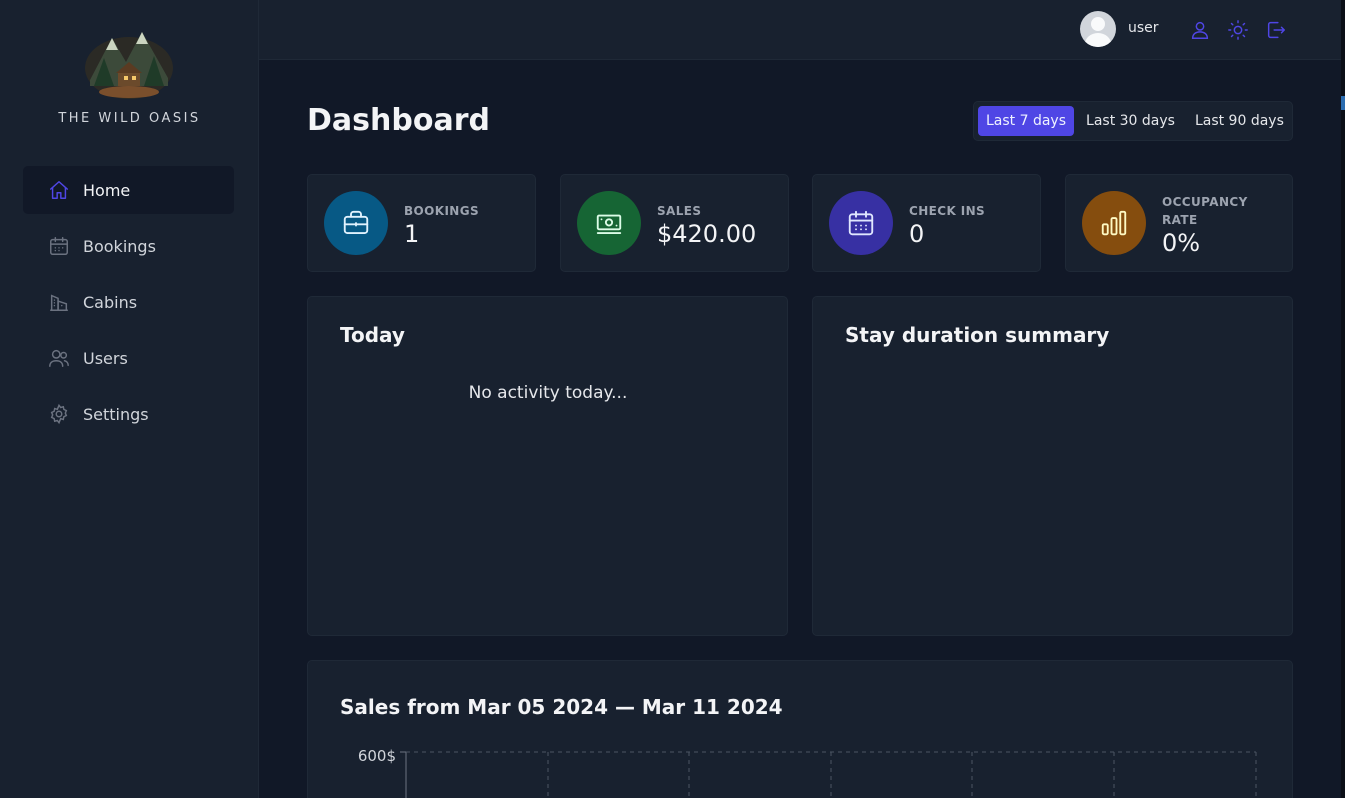  I want to click on sun-icon, so click(1238, 30).